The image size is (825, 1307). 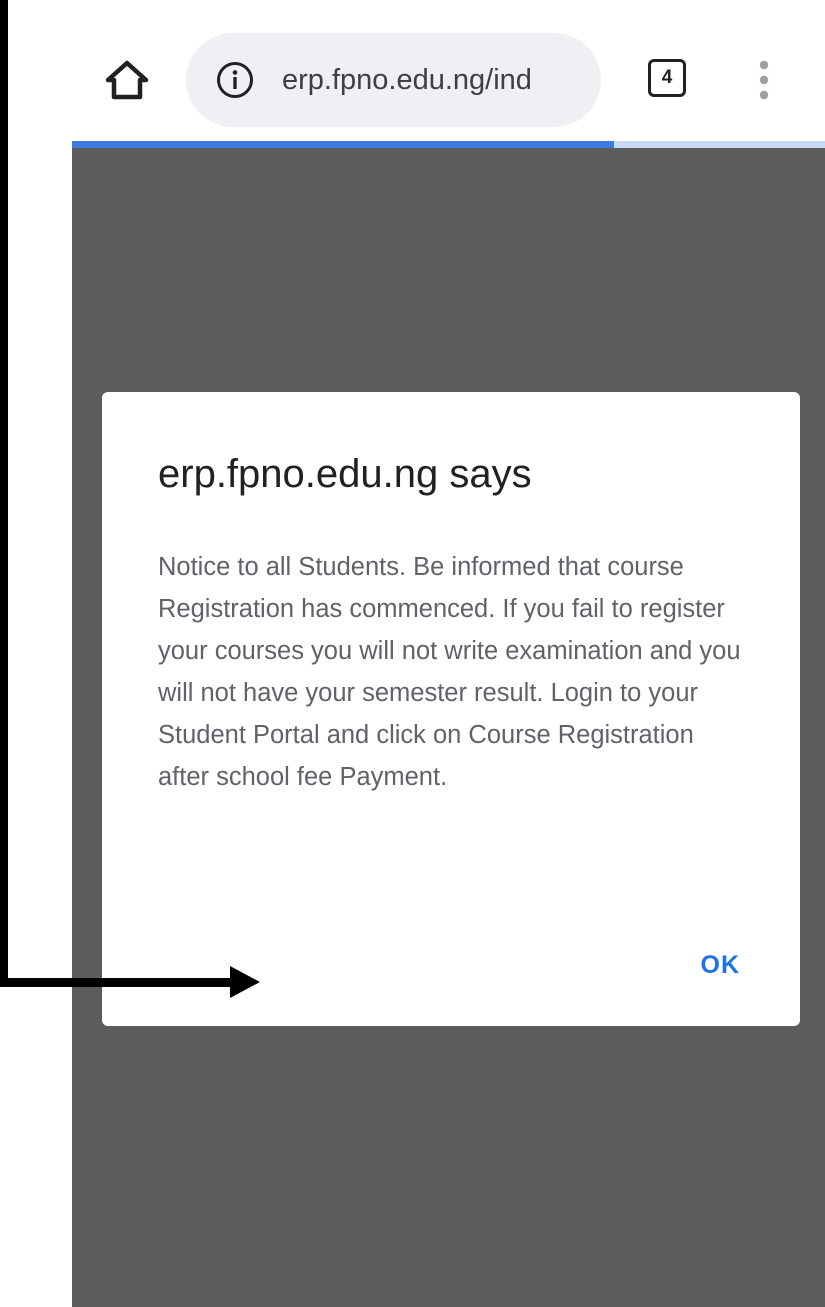 I want to click on annotation-arrow-shaft, so click(x=116, y=982).